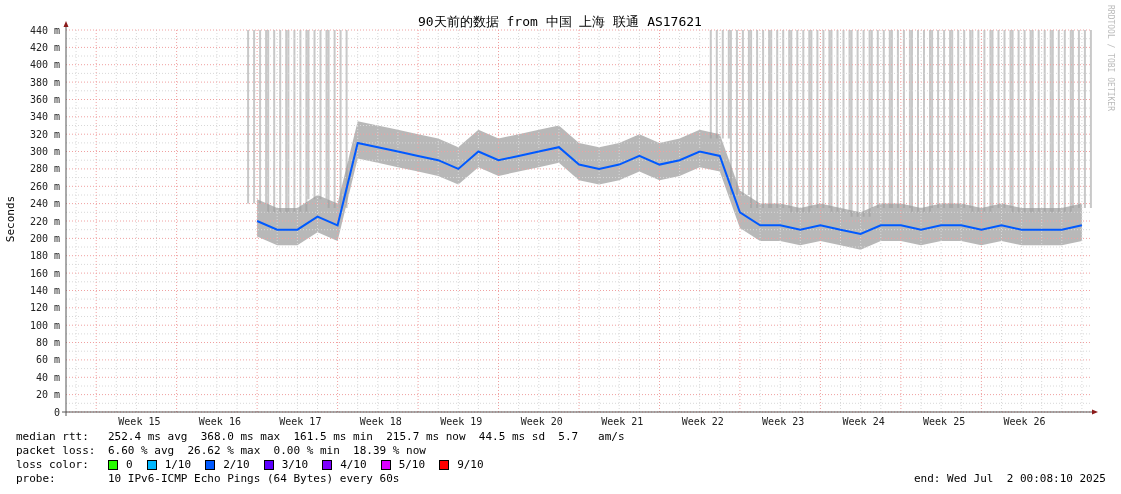 The height and width of the screenshot is (494, 1121). What do you see at coordinates (219, 421) in the screenshot?
I see `x-tick-label: Week 16` at bounding box center [219, 421].